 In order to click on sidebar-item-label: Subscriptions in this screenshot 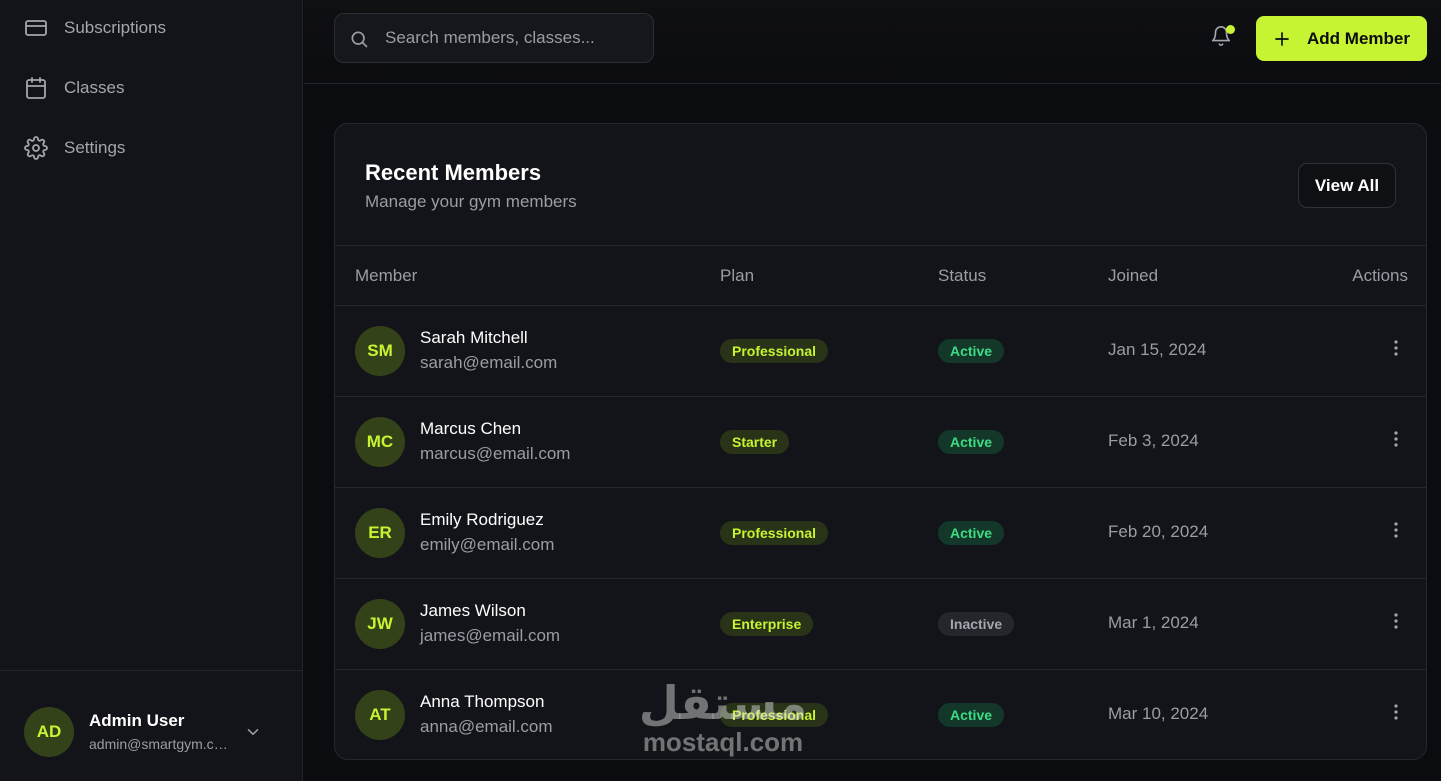, I will do `click(115, 27)`.